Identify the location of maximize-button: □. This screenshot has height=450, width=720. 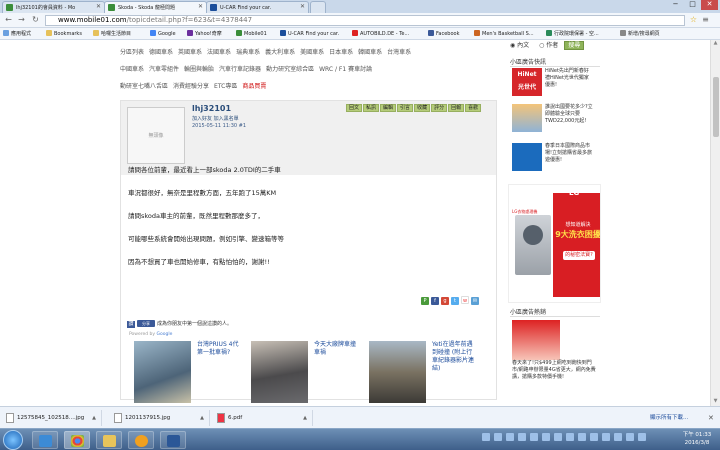
(692, 5).